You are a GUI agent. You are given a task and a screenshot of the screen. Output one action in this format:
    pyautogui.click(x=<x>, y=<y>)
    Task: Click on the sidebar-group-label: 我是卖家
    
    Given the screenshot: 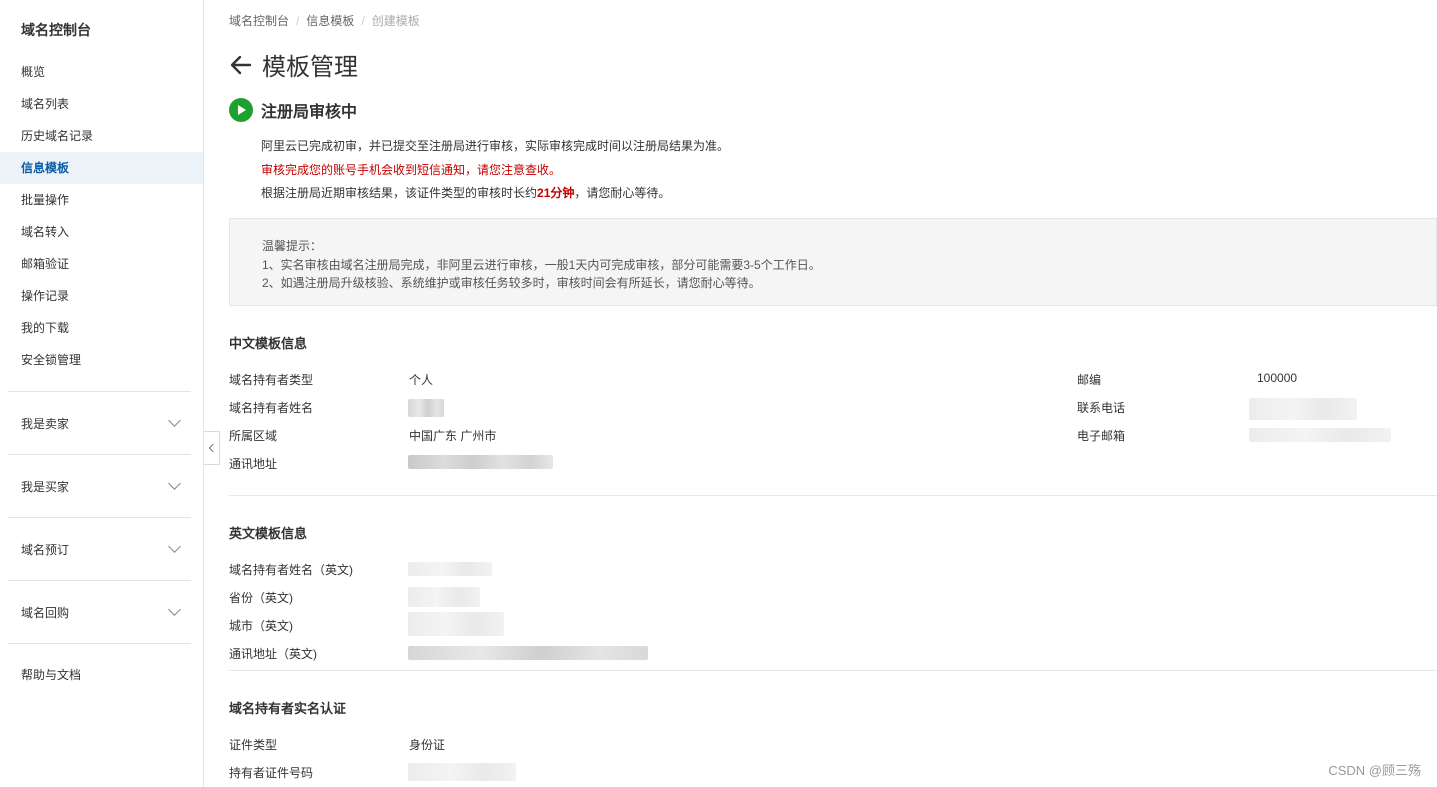 What is the action you would take?
    pyautogui.click(x=45, y=423)
    